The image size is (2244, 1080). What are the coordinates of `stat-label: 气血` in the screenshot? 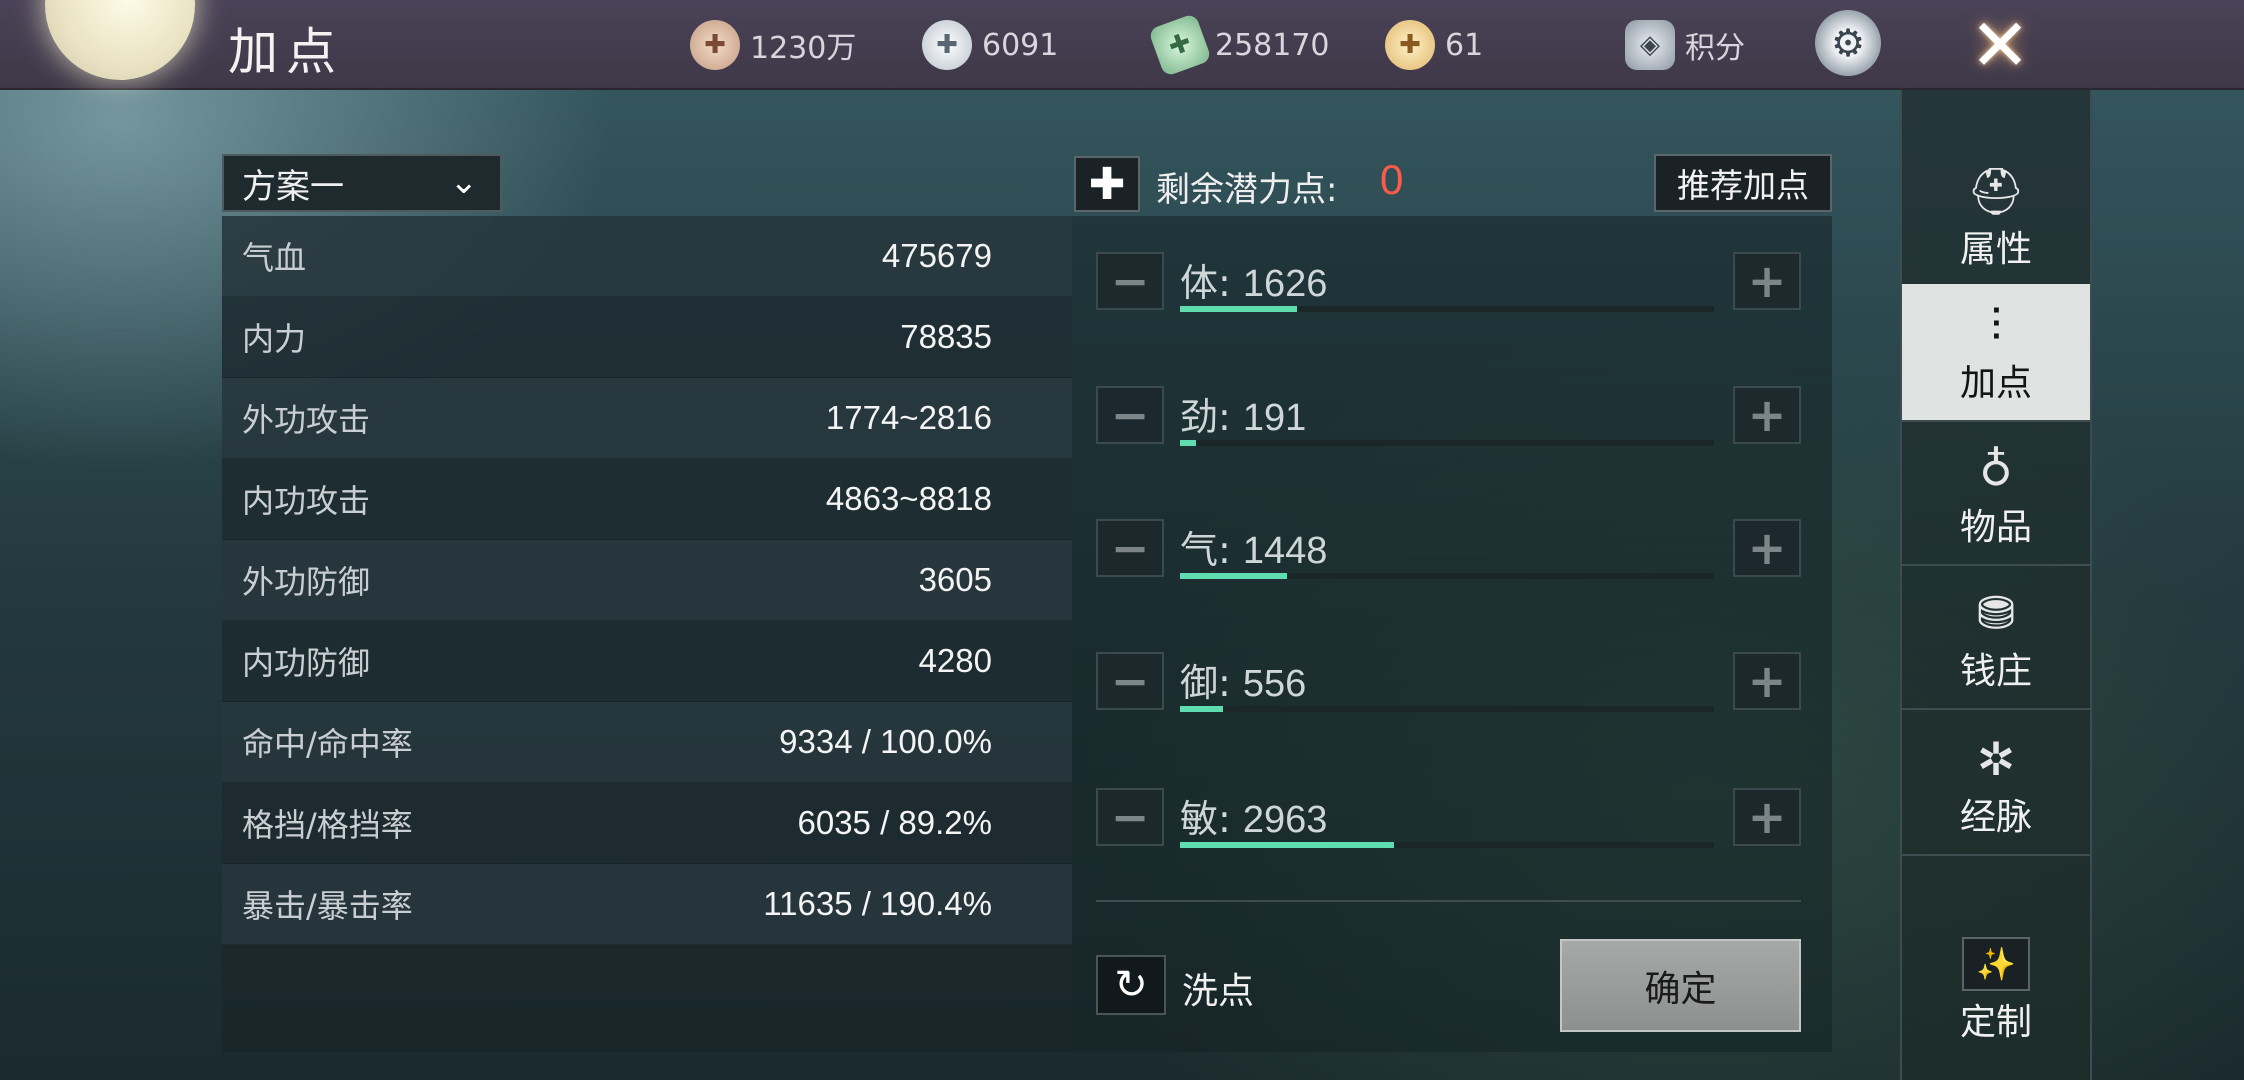 It's located at (274, 258).